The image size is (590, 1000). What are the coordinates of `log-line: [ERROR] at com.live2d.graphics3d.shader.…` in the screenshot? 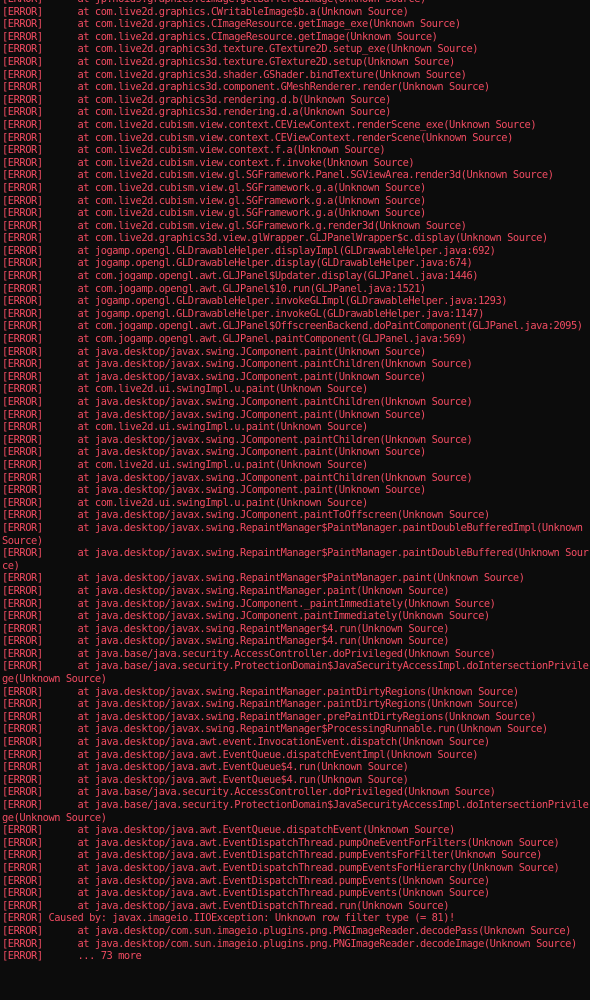 It's located at (234, 74).